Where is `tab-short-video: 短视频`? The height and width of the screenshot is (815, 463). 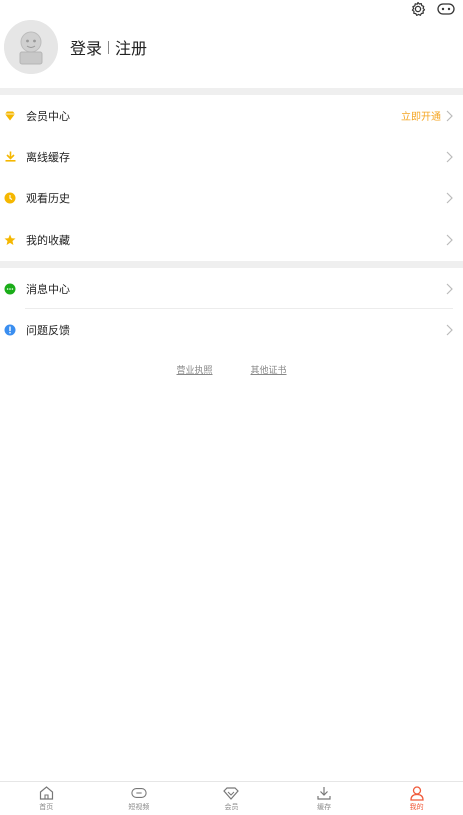 tab-short-video: 短视频 is located at coordinates (139, 798).